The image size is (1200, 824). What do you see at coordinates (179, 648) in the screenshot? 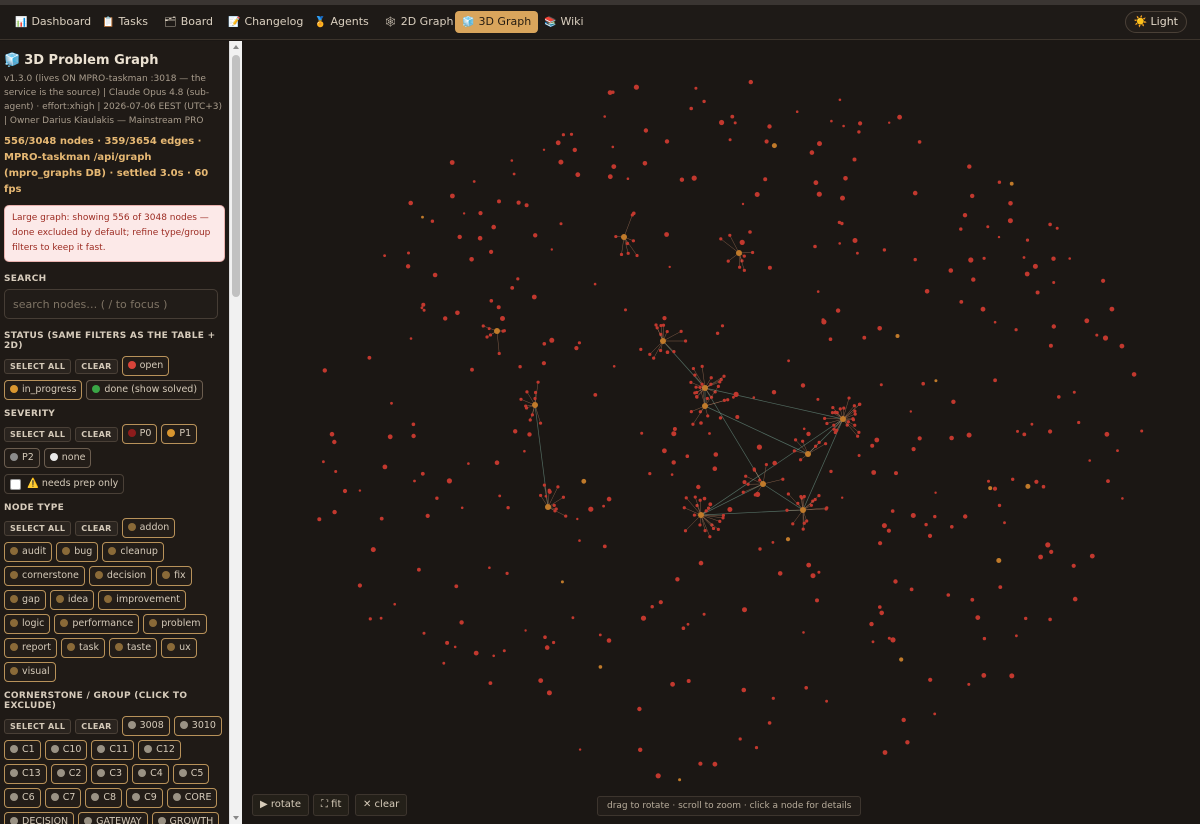
I see `filter-chip-ux: ux` at bounding box center [179, 648].